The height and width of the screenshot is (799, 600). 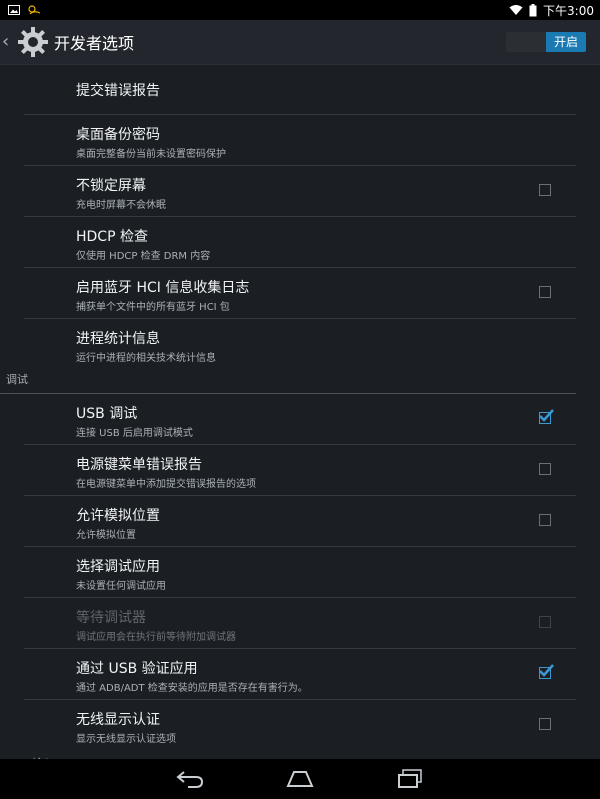 What do you see at coordinates (112, 237) in the screenshot?
I see `item-title: HDCP 检查` at bounding box center [112, 237].